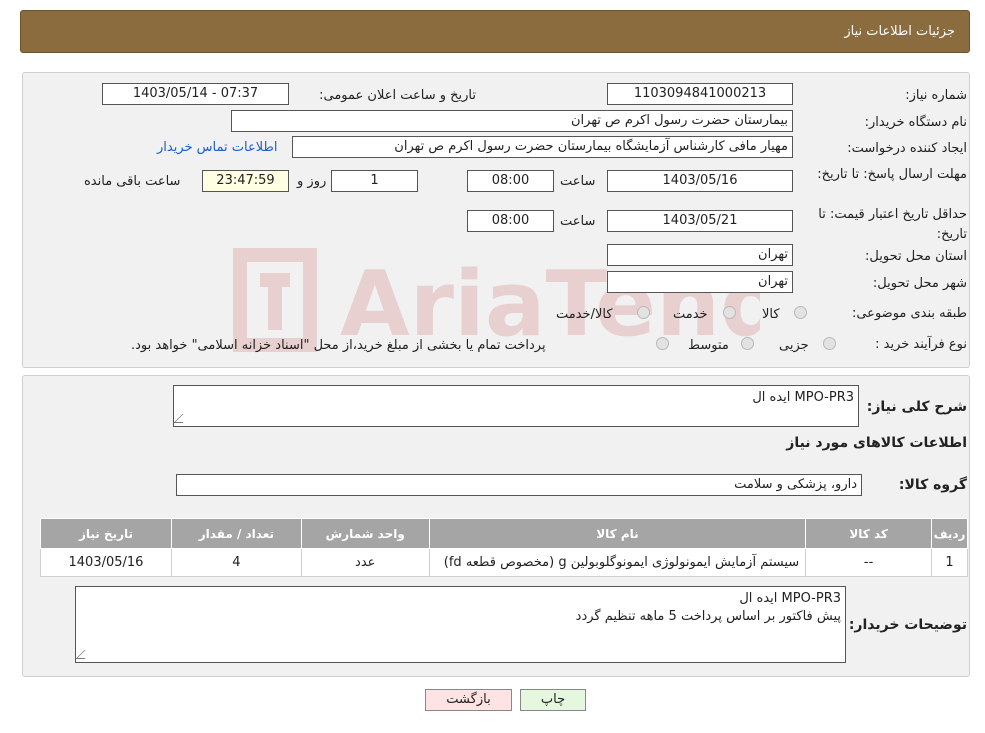  What do you see at coordinates (915, 122) in the screenshot?
I see `buyer-org-label: نام دستگاه خریدار:` at bounding box center [915, 122].